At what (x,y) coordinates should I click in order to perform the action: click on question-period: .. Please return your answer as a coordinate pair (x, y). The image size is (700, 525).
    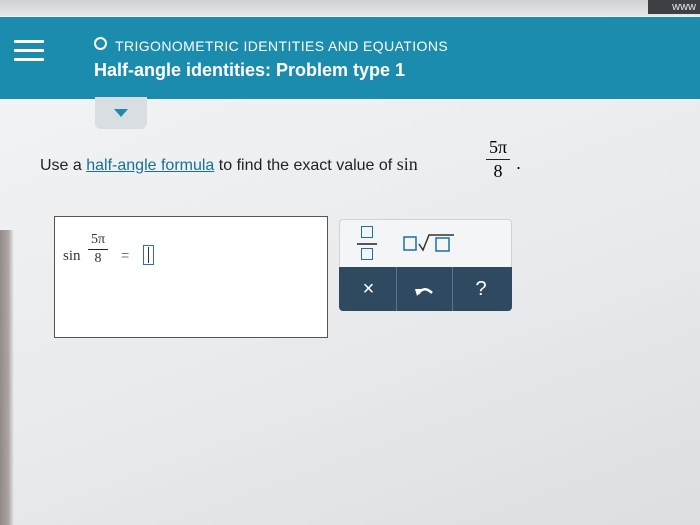
    Looking at the image, I should click on (519, 163).